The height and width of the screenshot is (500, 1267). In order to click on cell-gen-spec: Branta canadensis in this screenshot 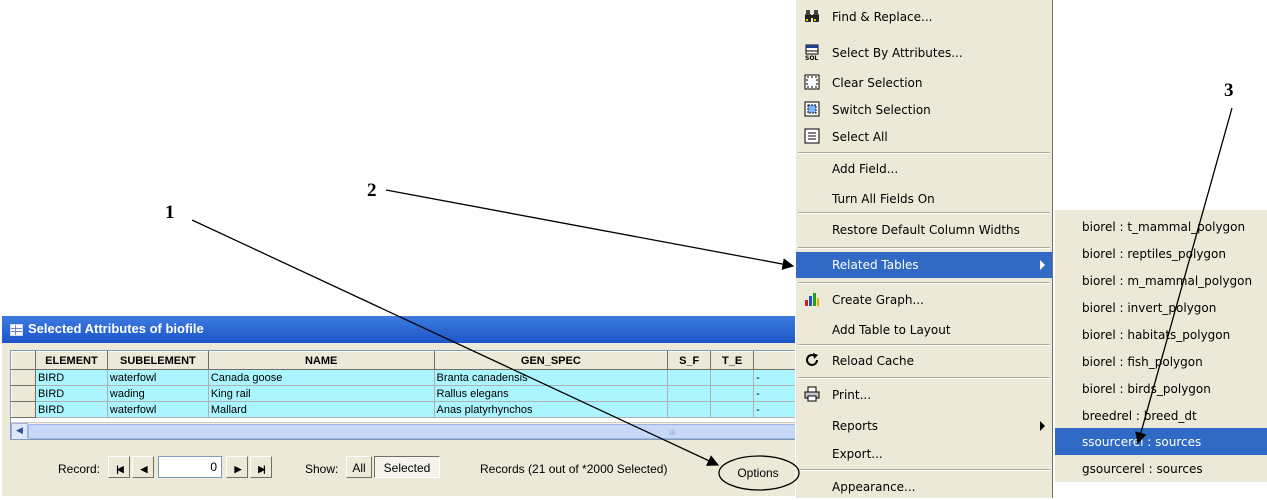, I will do `click(551, 377)`.